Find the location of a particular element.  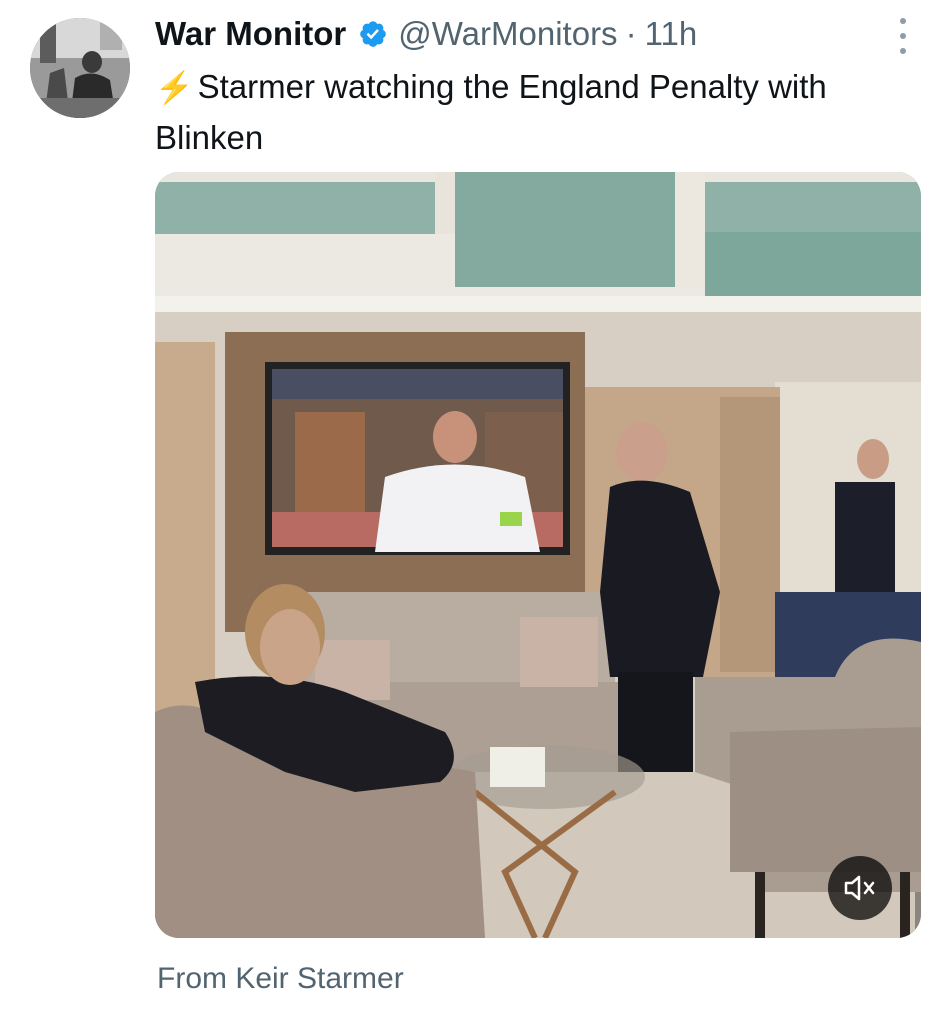

verified-badge-icon is located at coordinates (373, 34).